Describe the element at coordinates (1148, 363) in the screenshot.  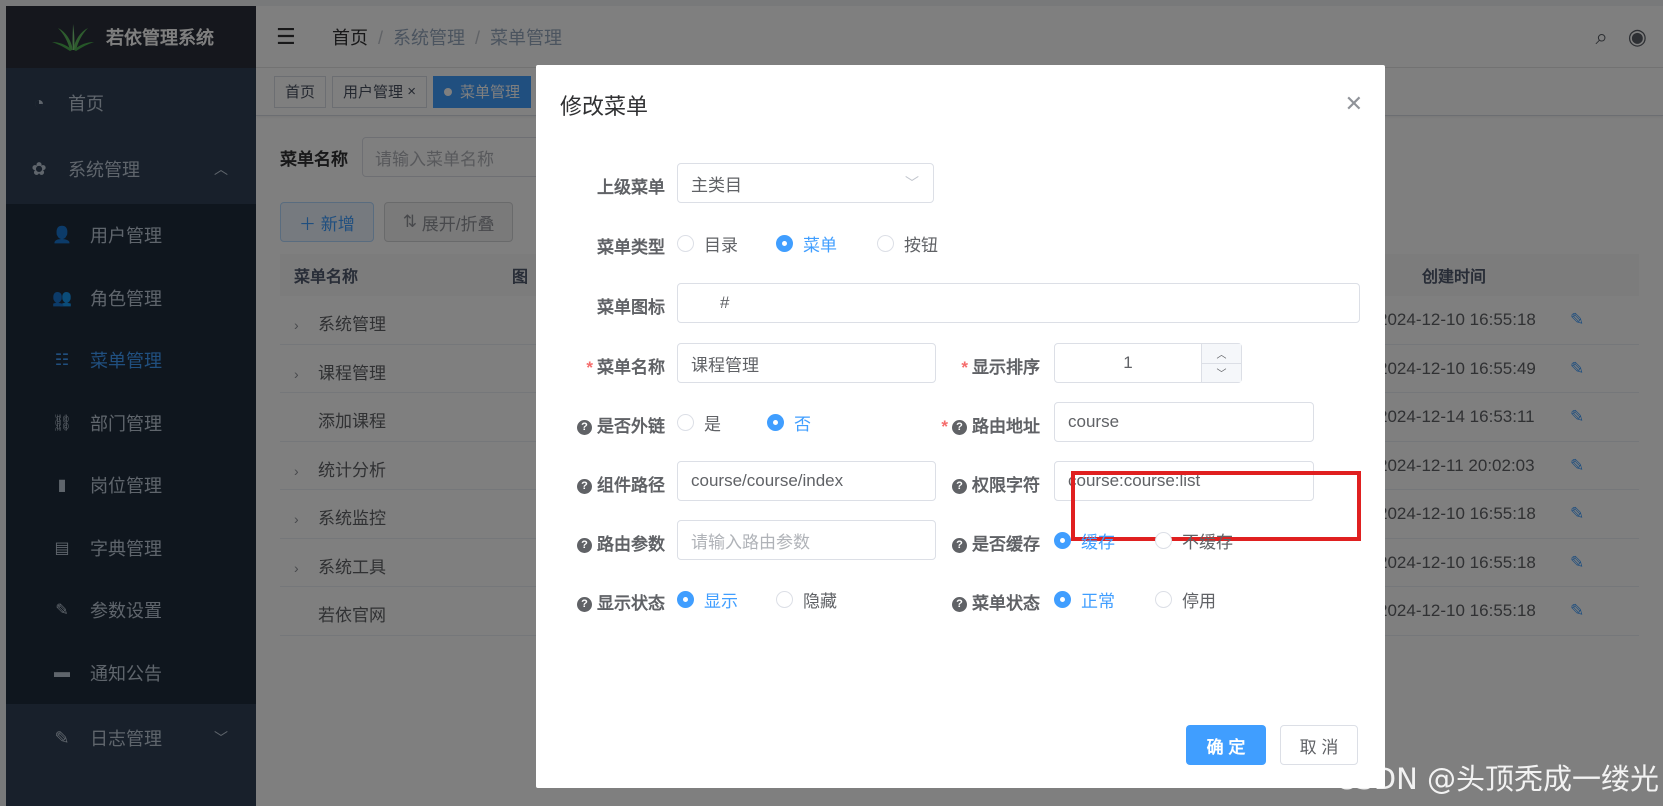
I see `display-order-stepper: 1 ︿ ﹀` at that location.